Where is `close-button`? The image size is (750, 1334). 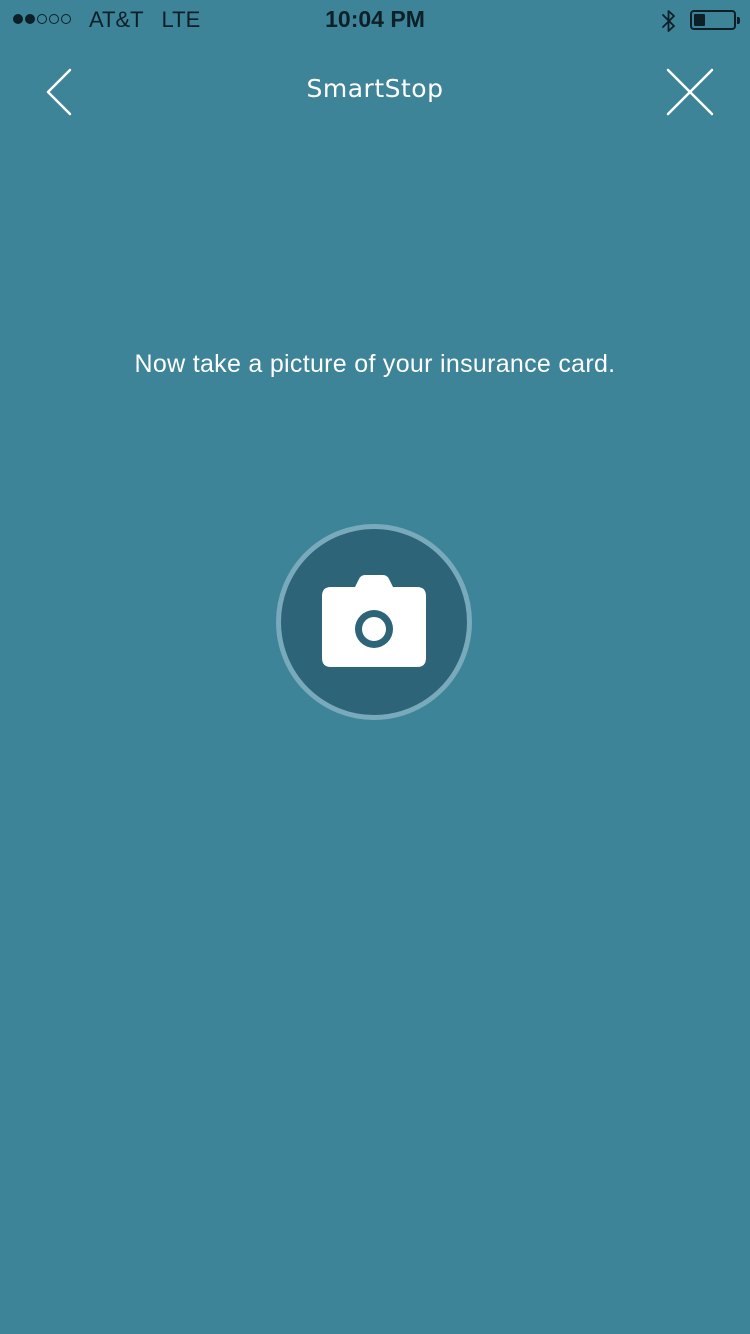 close-button is located at coordinates (690, 92).